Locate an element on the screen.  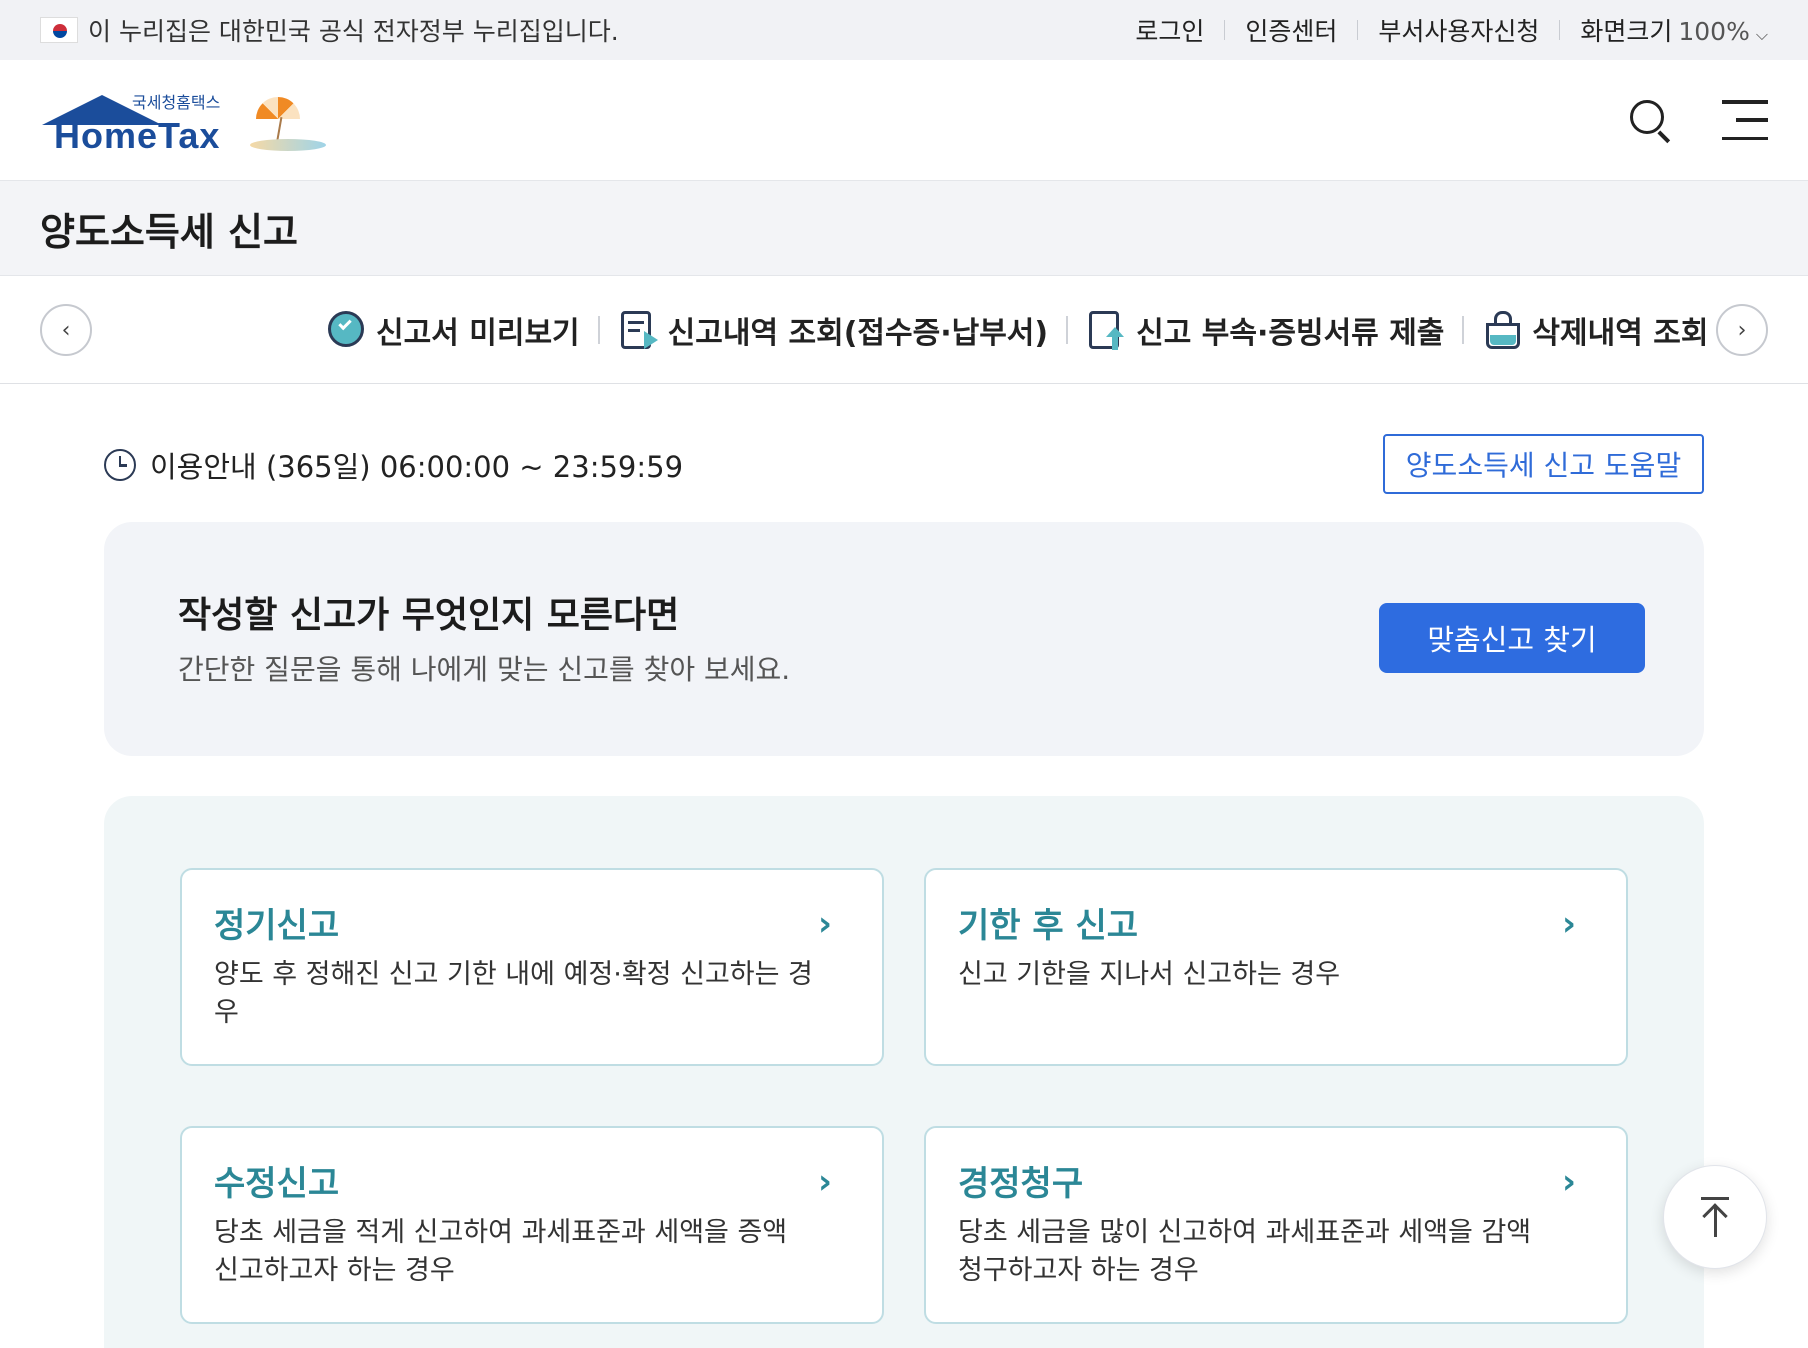
card-regular-filing: 정기신고 › 양도 후 정해진 신고 기한 내에 예정·확정 신고하는 경우 is located at coordinates (532, 967).